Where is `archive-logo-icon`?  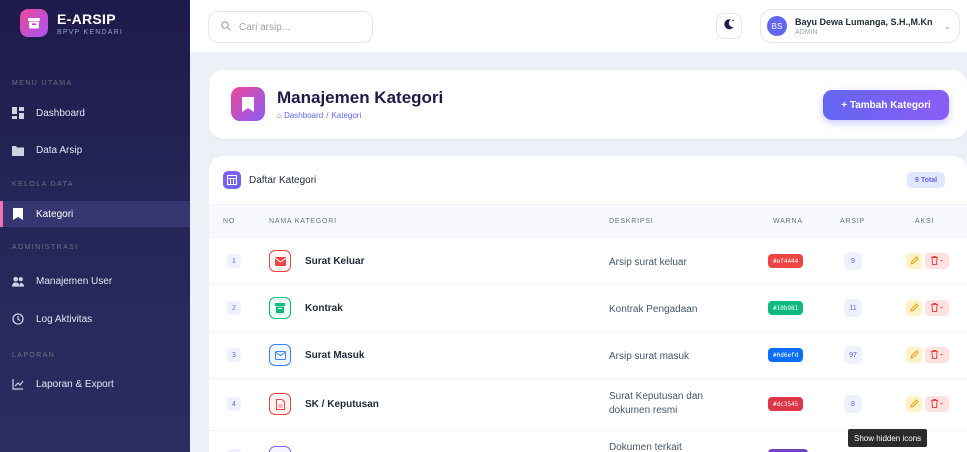
archive-logo-icon is located at coordinates (34, 23).